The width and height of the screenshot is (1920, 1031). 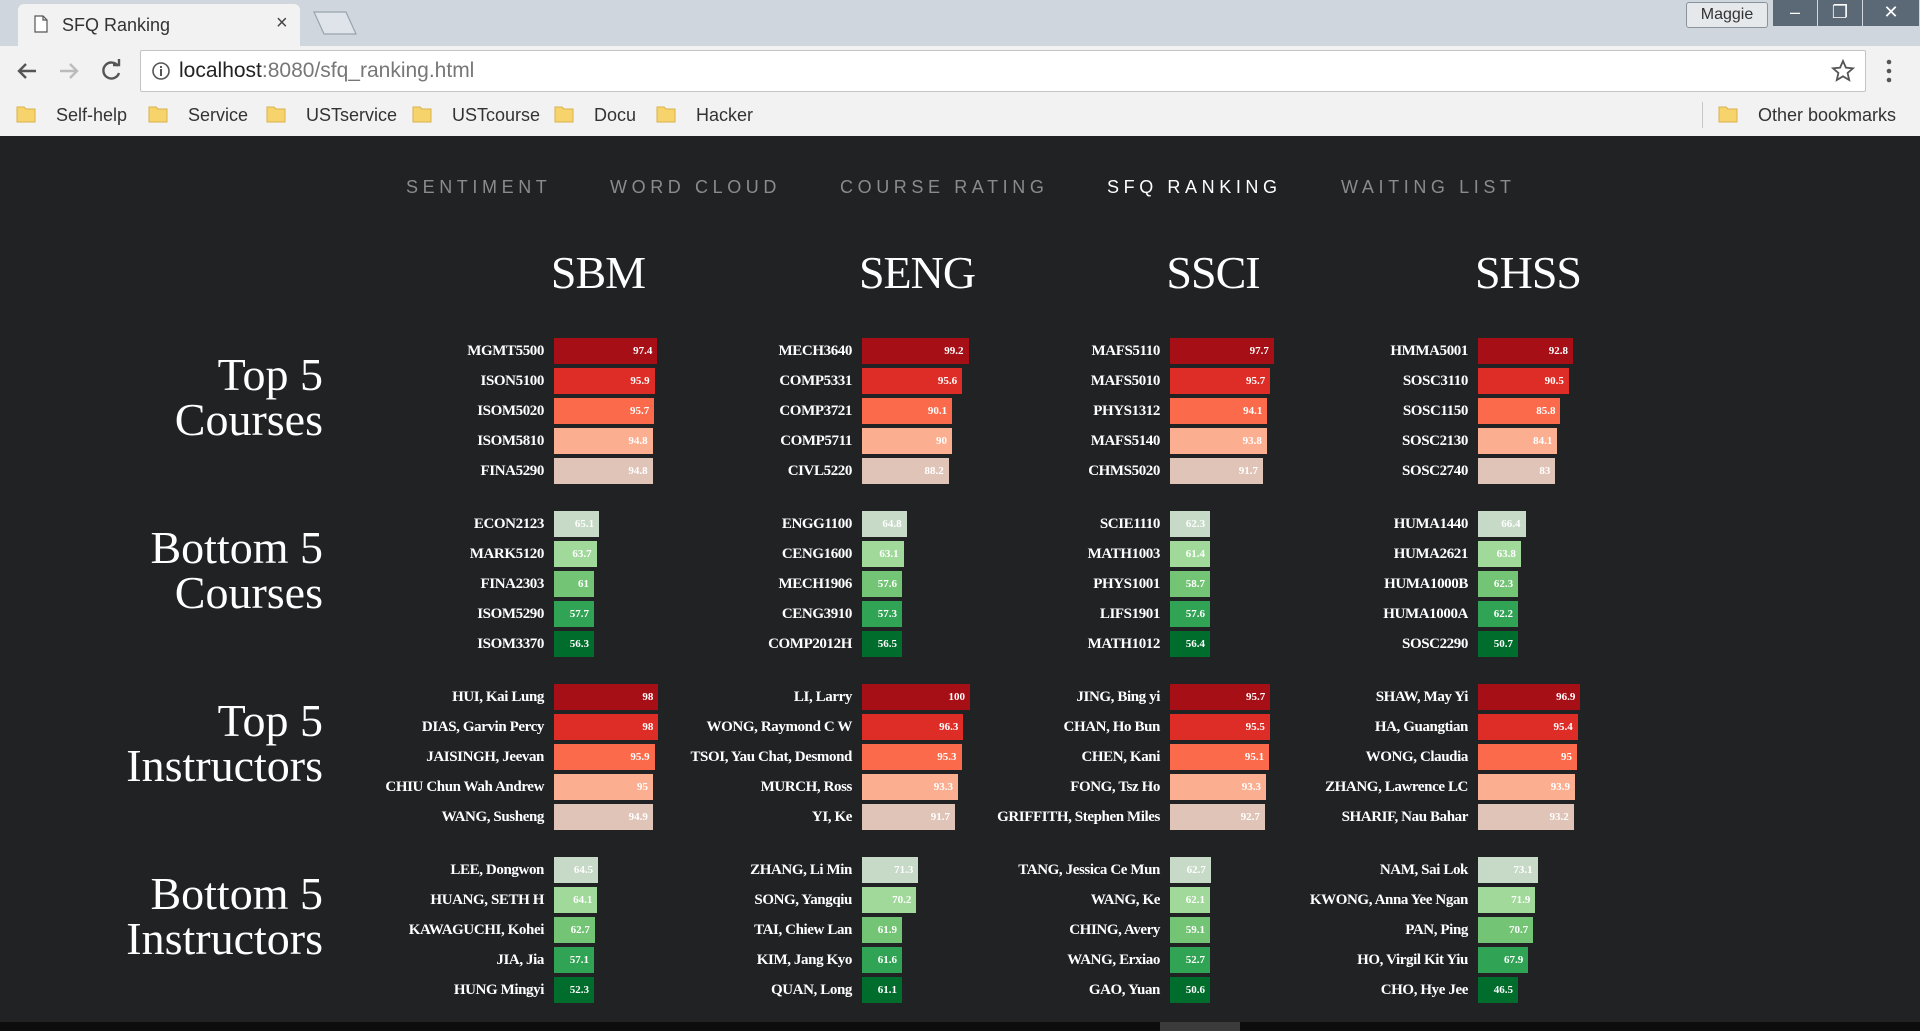 What do you see at coordinates (1190, 960) in the screenshot?
I see `ranking-bar: 52.7` at bounding box center [1190, 960].